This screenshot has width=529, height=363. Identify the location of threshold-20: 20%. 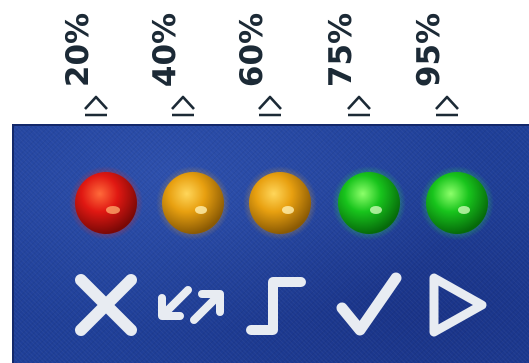
(92, 62).